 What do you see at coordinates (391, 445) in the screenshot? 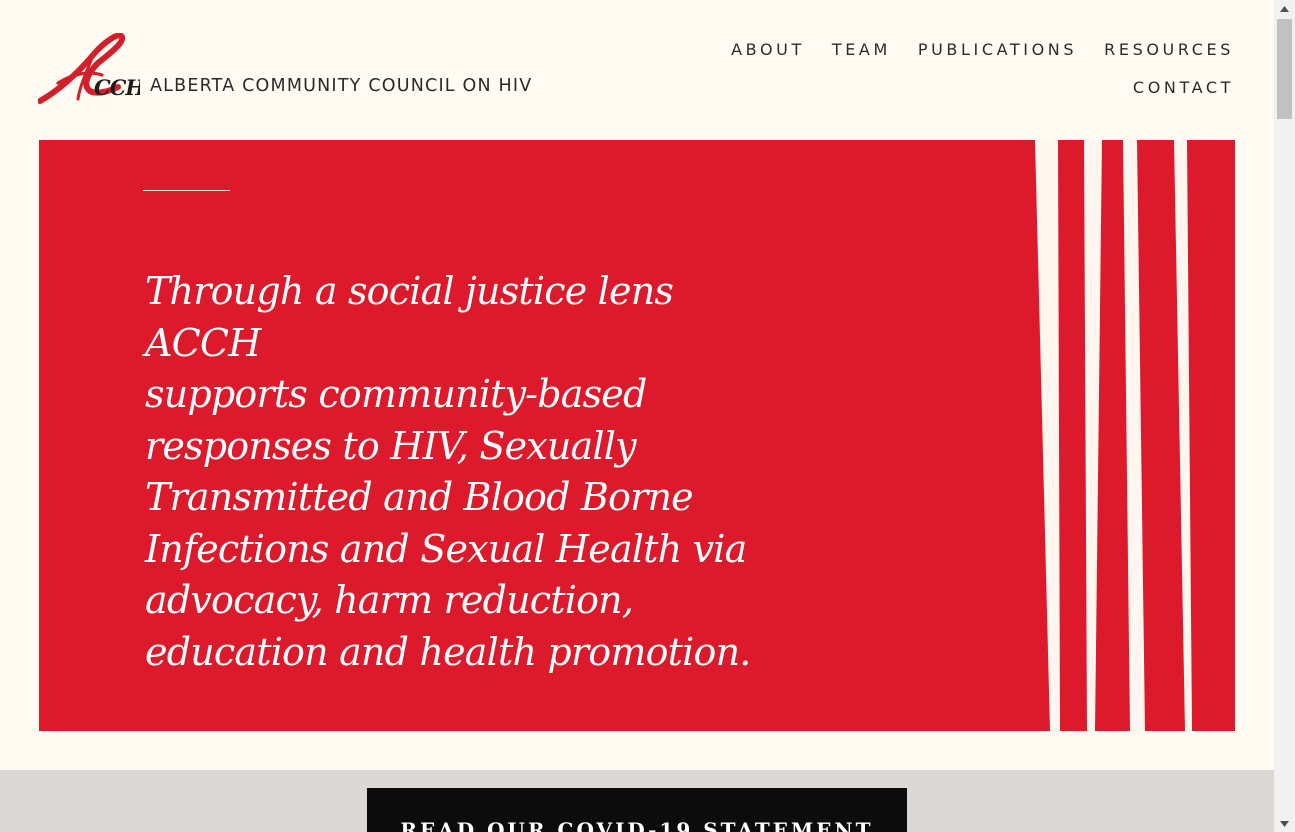
I see `mission-line: responses to HIV, Sexually` at bounding box center [391, 445].